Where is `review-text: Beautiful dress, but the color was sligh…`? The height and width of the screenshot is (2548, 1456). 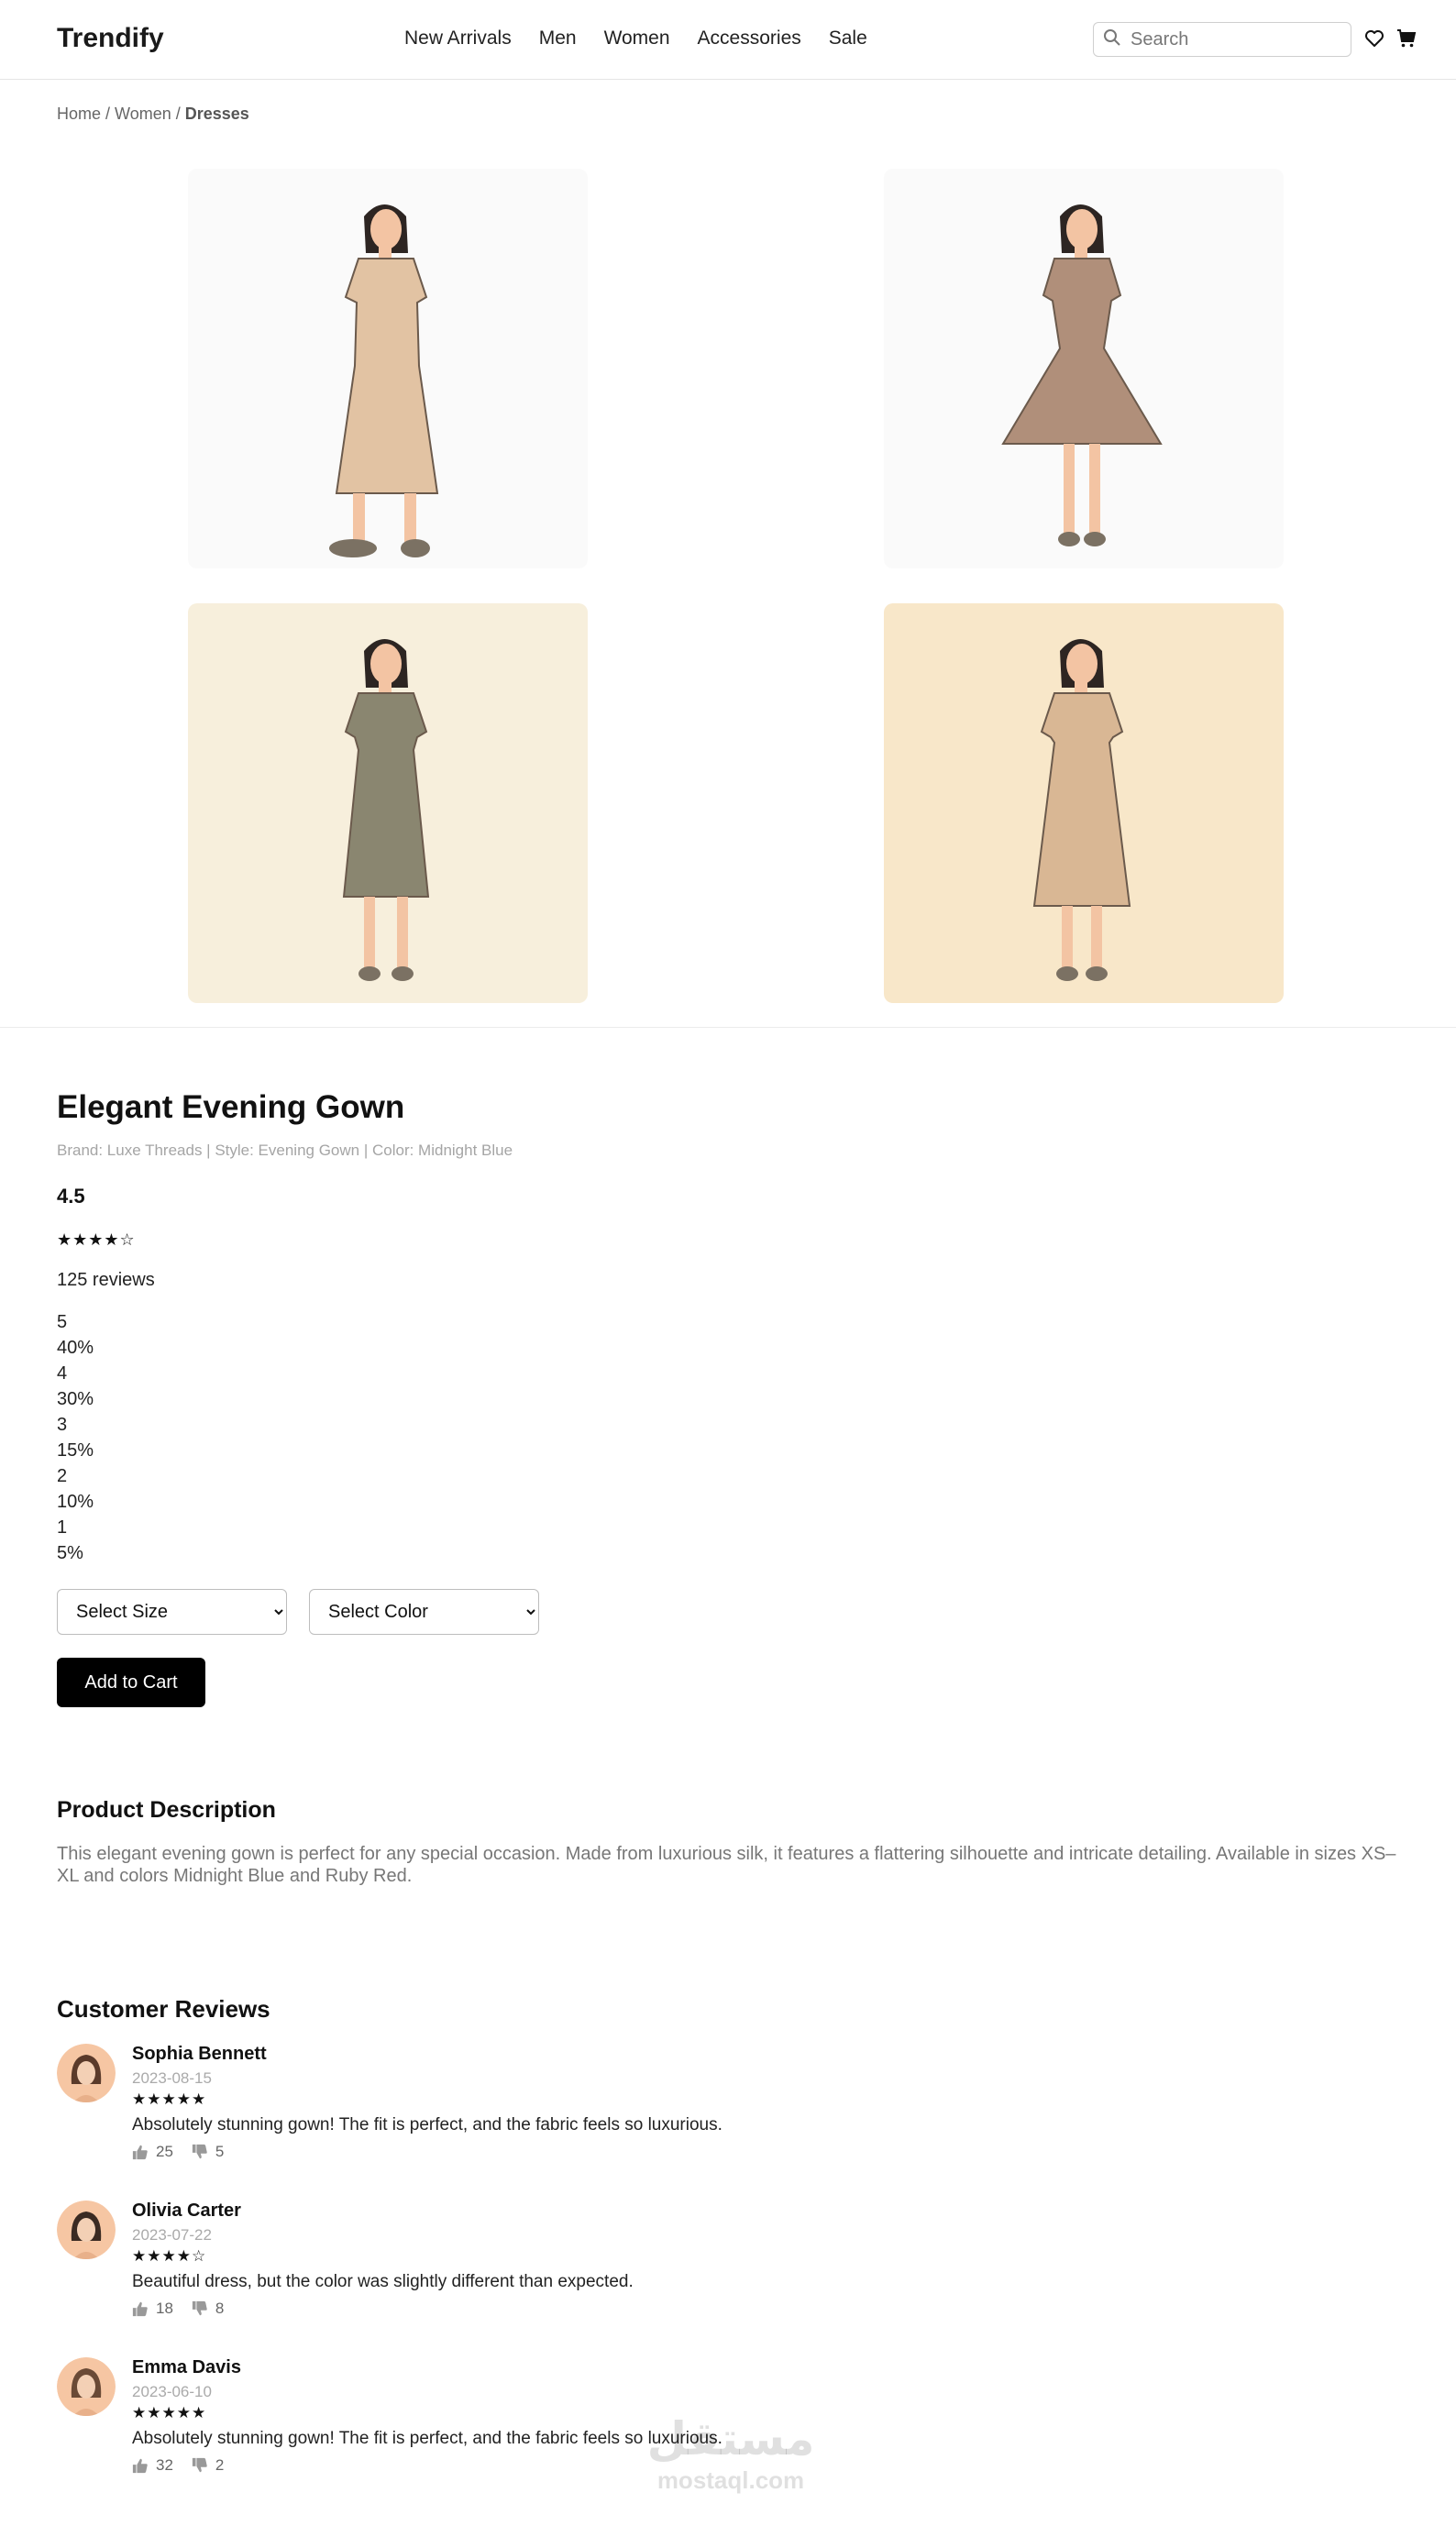 review-text: Beautiful dress, but the color was sligh… is located at coordinates (383, 2281).